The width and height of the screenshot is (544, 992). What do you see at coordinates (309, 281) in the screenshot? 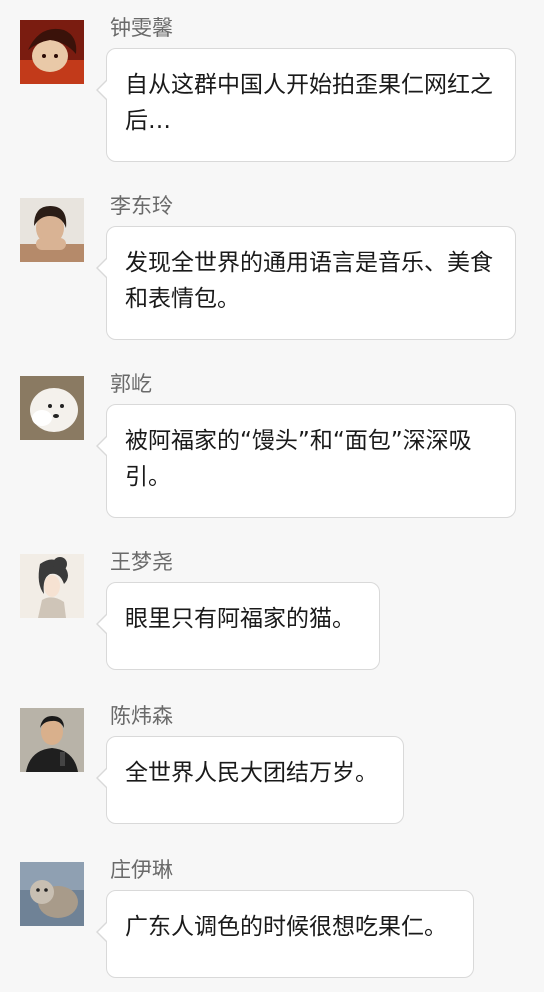
I see `comment-text: 发现全世界的通用语言是音乐、美食和表情包。` at bounding box center [309, 281].